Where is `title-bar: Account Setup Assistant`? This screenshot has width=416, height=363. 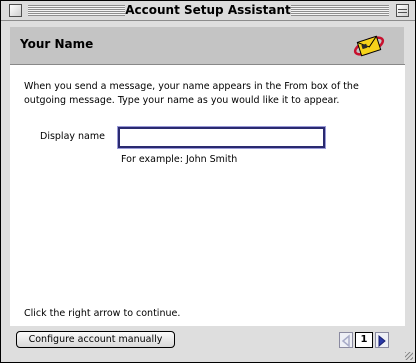 title-bar: Account Setup Assistant is located at coordinates (208, 11).